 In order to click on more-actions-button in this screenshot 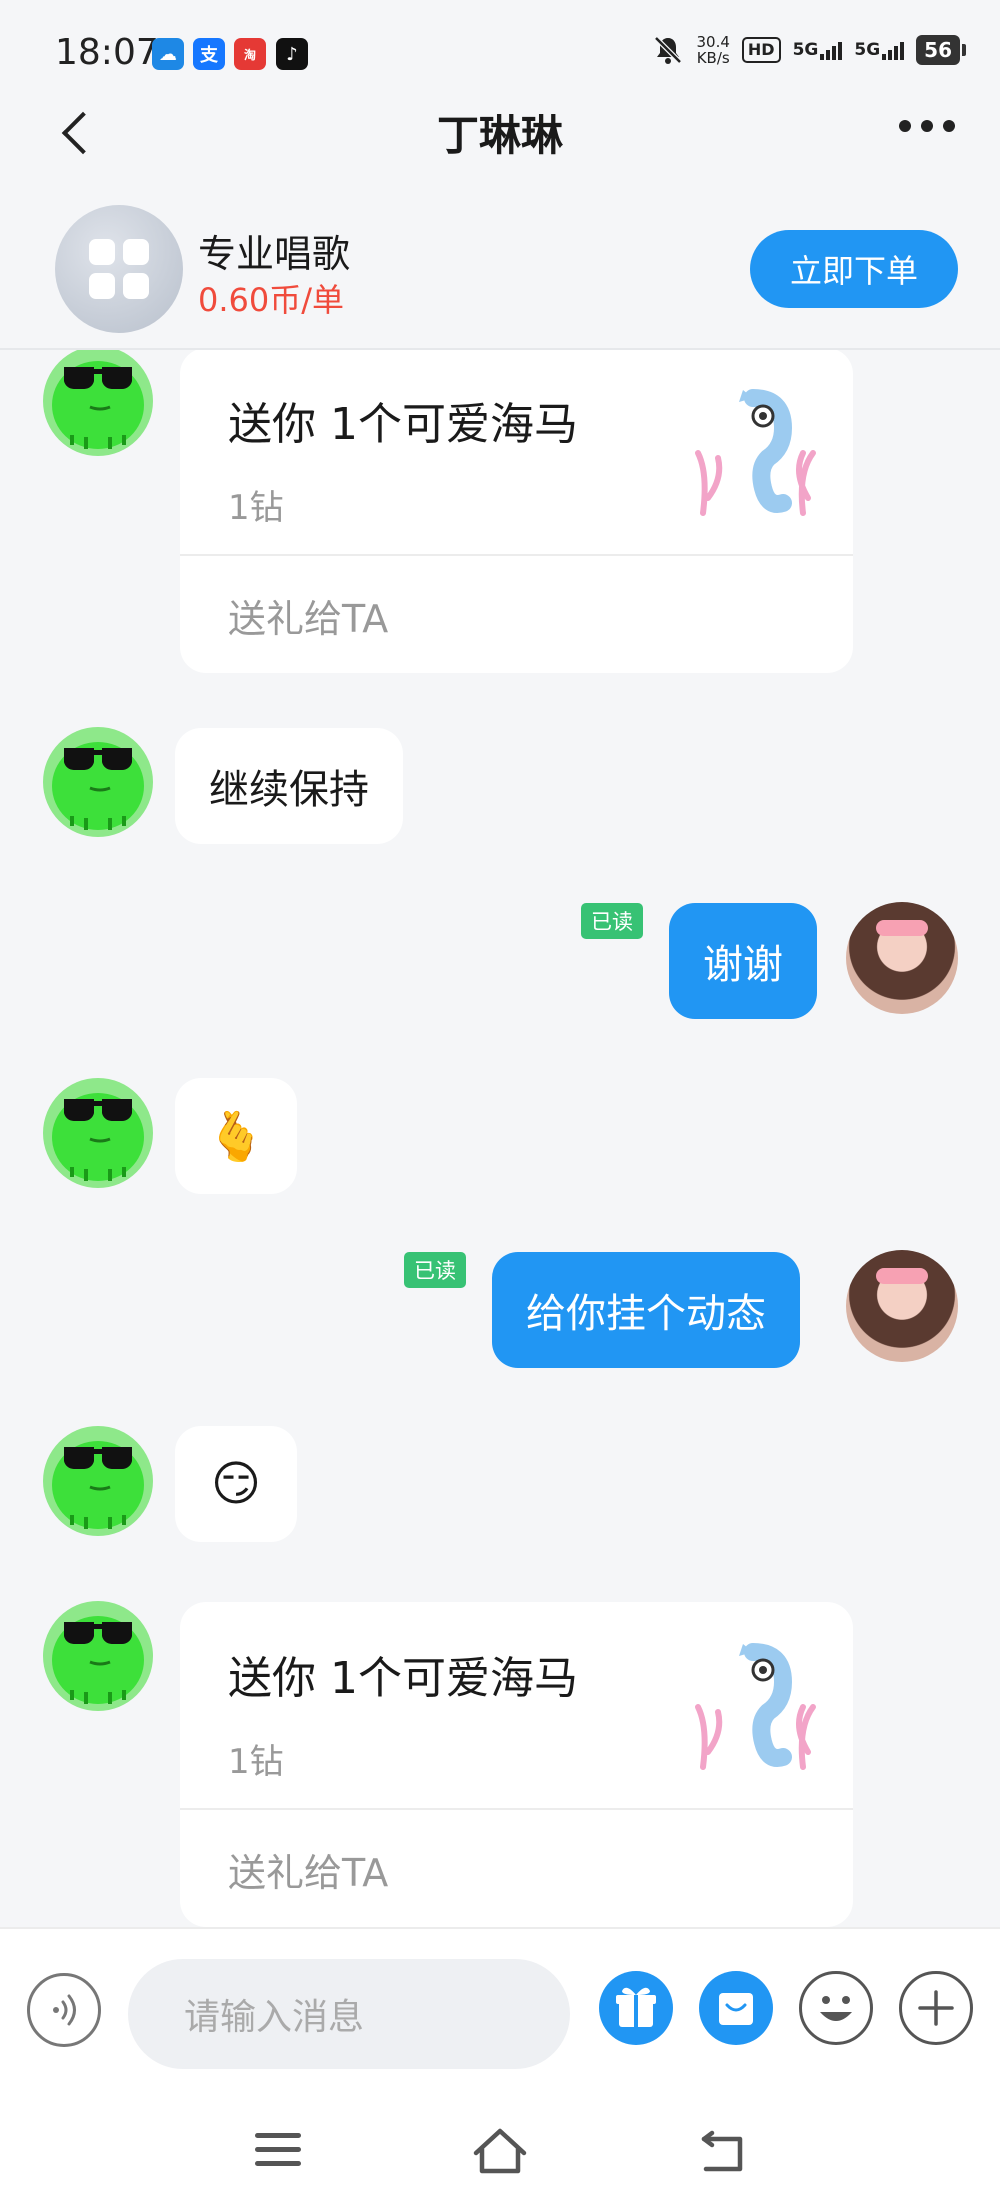, I will do `click(936, 2008)`.